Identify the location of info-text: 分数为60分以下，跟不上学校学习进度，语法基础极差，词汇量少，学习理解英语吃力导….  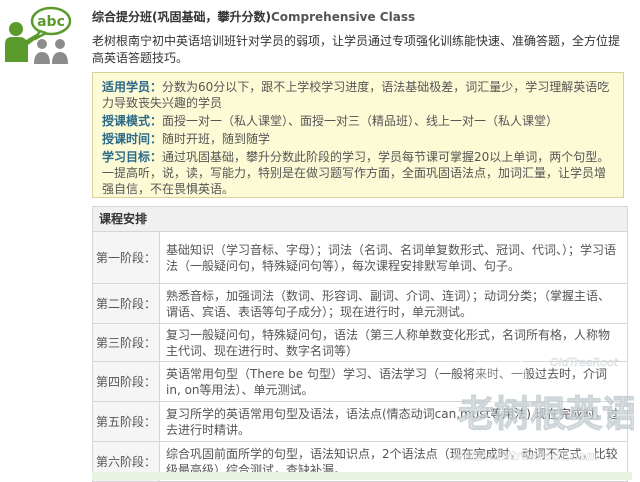
(356, 95).